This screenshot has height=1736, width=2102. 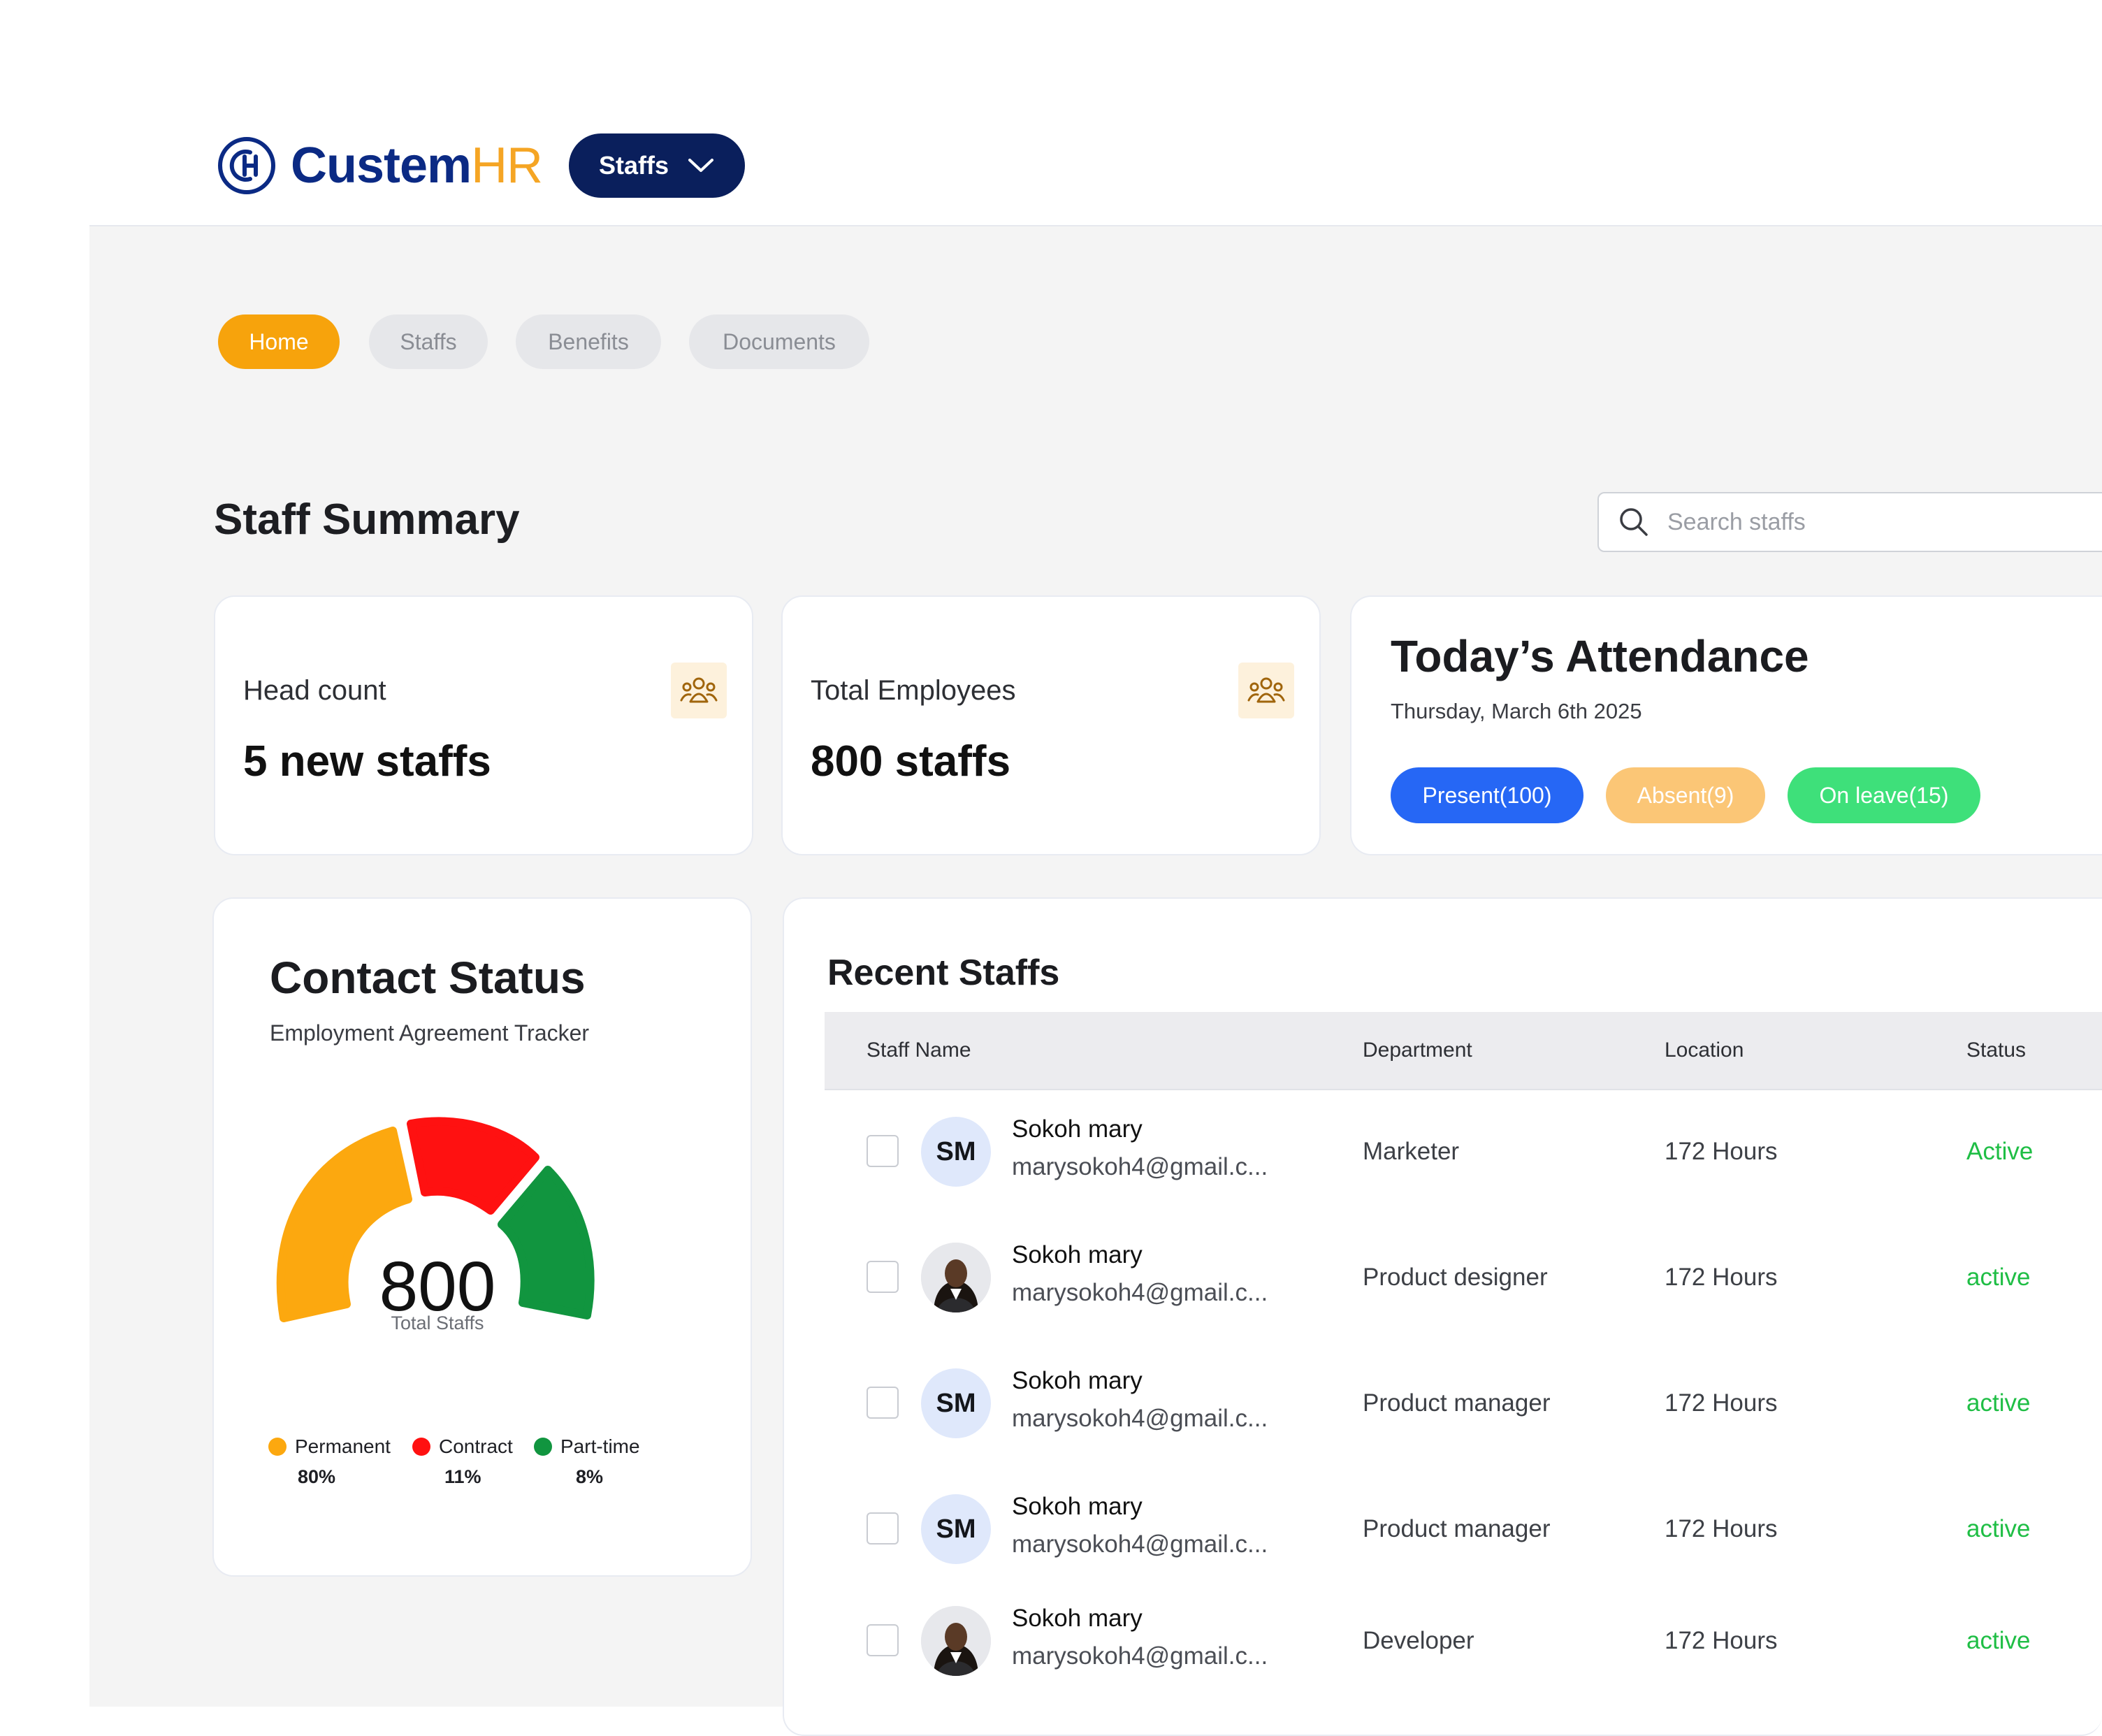 What do you see at coordinates (600, 1446) in the screenshot?
I see `legend-label: Part-time` at bounding box center [600, 1446].